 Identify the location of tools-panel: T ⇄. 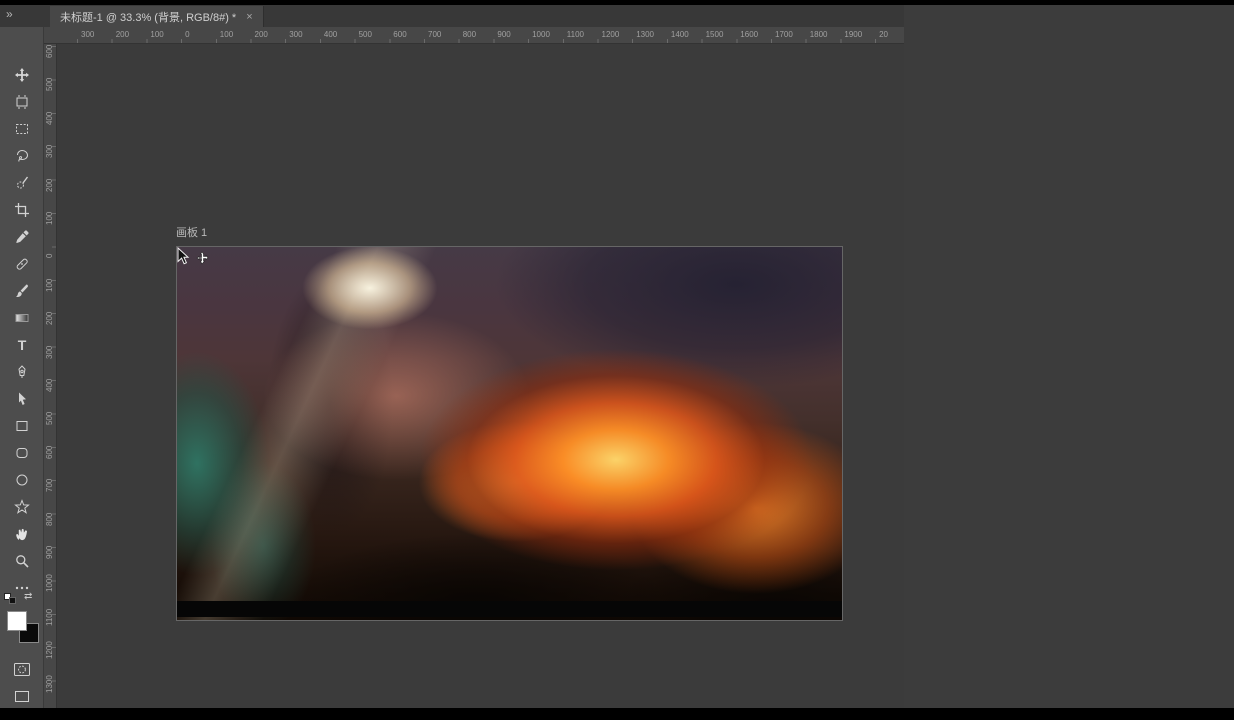
(22, 367).